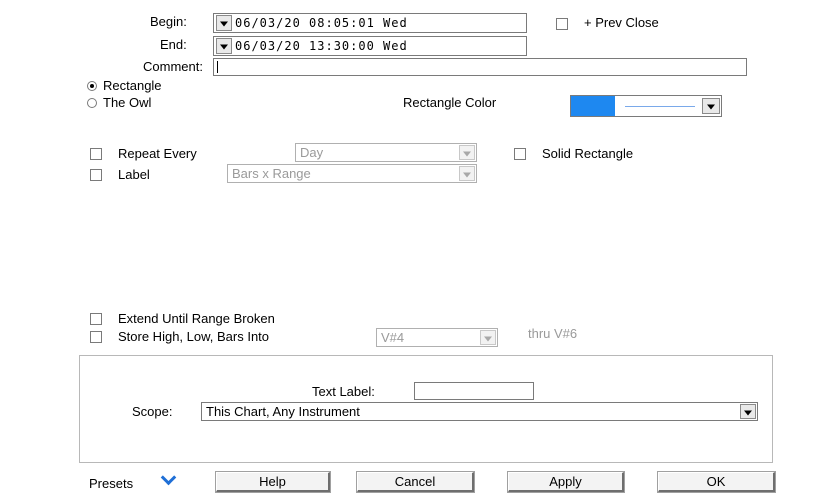 Image resolution: width=818 pixels, height=495 pixels. What do you see at coordinates (621, 22) in the screenshot?
I see `prev-close-label: + Prev Close` at bounding box center [621, 22].